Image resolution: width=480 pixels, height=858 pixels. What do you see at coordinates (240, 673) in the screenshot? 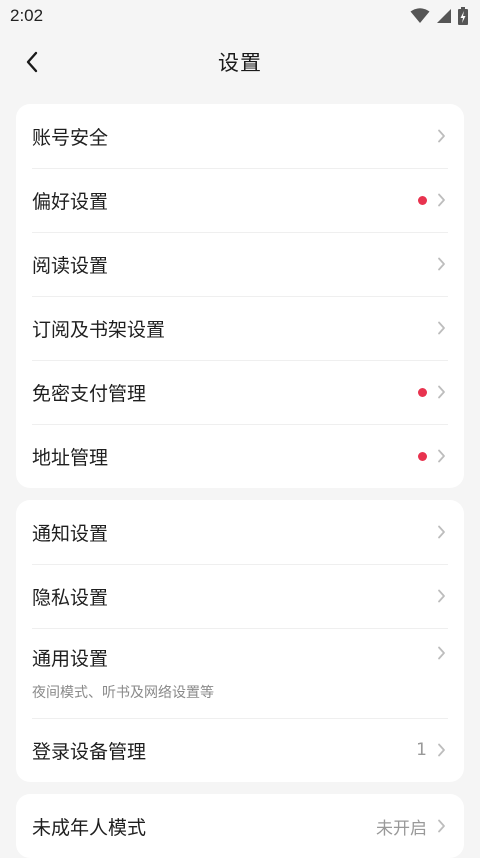
I see `settings-row-general: 通用设置 夜间模式、听书及网络设置等` at bounding box center [240, 673].